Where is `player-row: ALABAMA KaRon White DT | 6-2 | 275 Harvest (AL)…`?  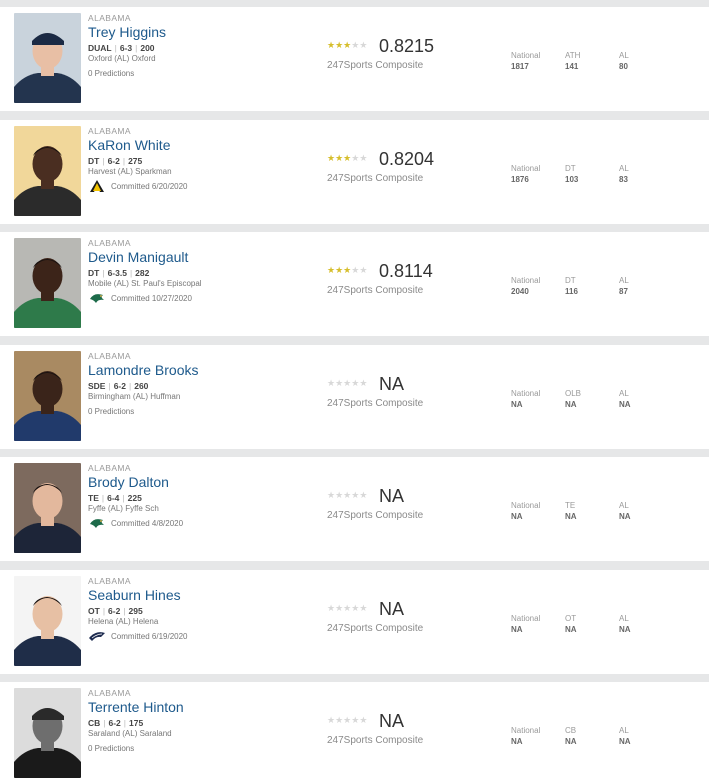
player-row: ALABAMA KaRon White DT | 6-2 | 275 Harvest (AL)… is located at coordinates (354, 172).